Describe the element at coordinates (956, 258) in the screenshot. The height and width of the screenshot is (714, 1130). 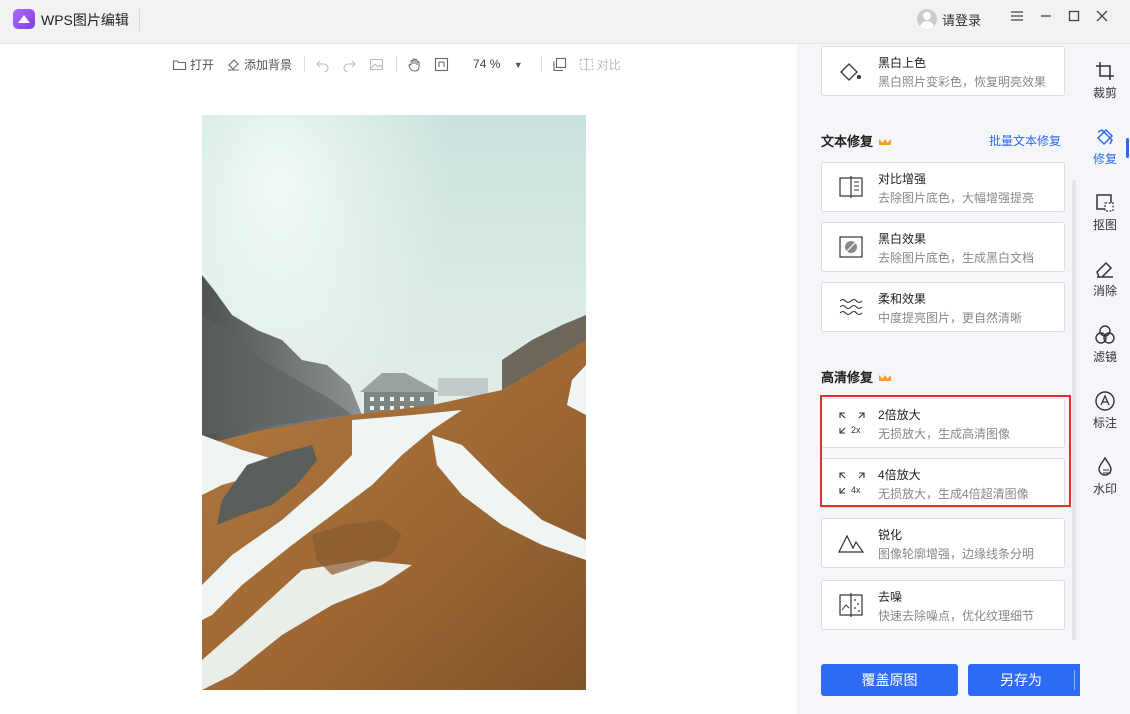
I see `card-desc: 去除图片底色，生成黑白文档` at that location.